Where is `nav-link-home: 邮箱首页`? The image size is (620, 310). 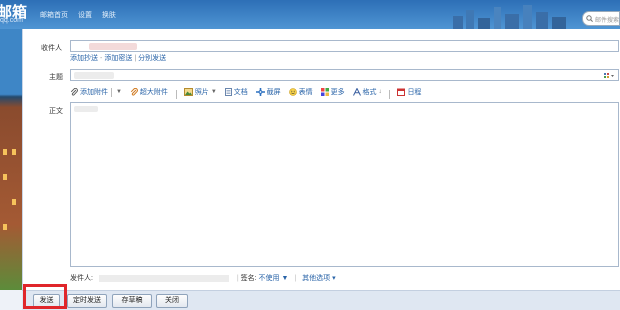 nav-link-home: 邮箱首页 is located at coordinates (54, 15).